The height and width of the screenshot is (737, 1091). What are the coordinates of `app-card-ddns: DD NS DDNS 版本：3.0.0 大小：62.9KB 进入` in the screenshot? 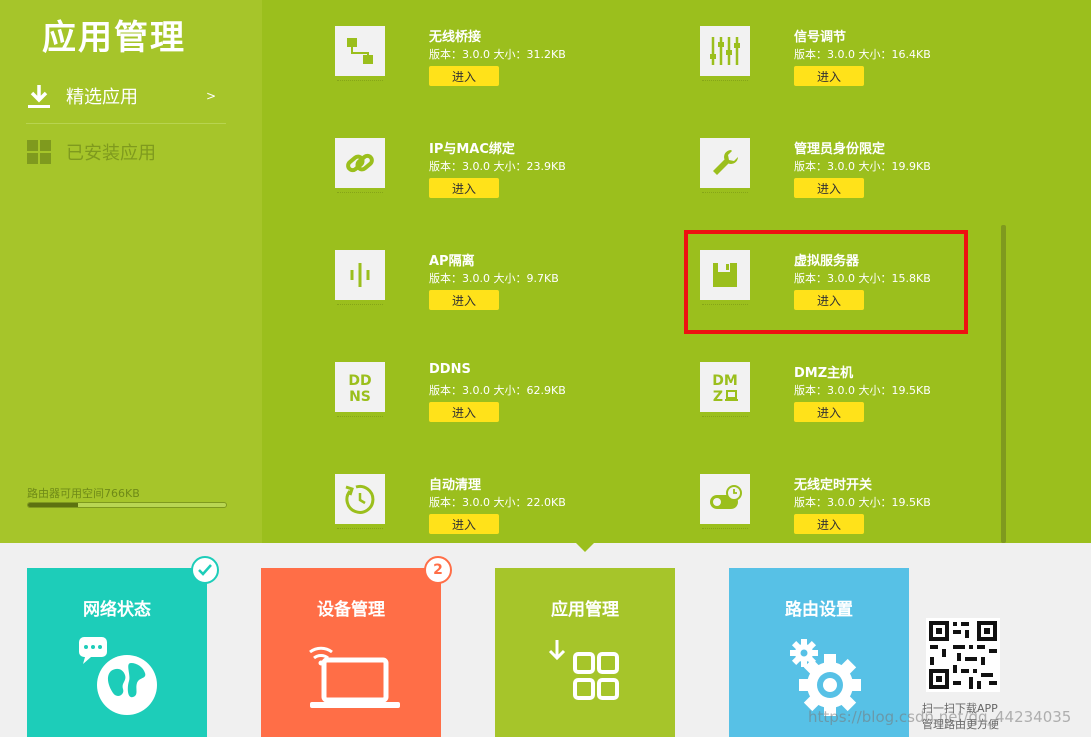 It's located at (485, 412).